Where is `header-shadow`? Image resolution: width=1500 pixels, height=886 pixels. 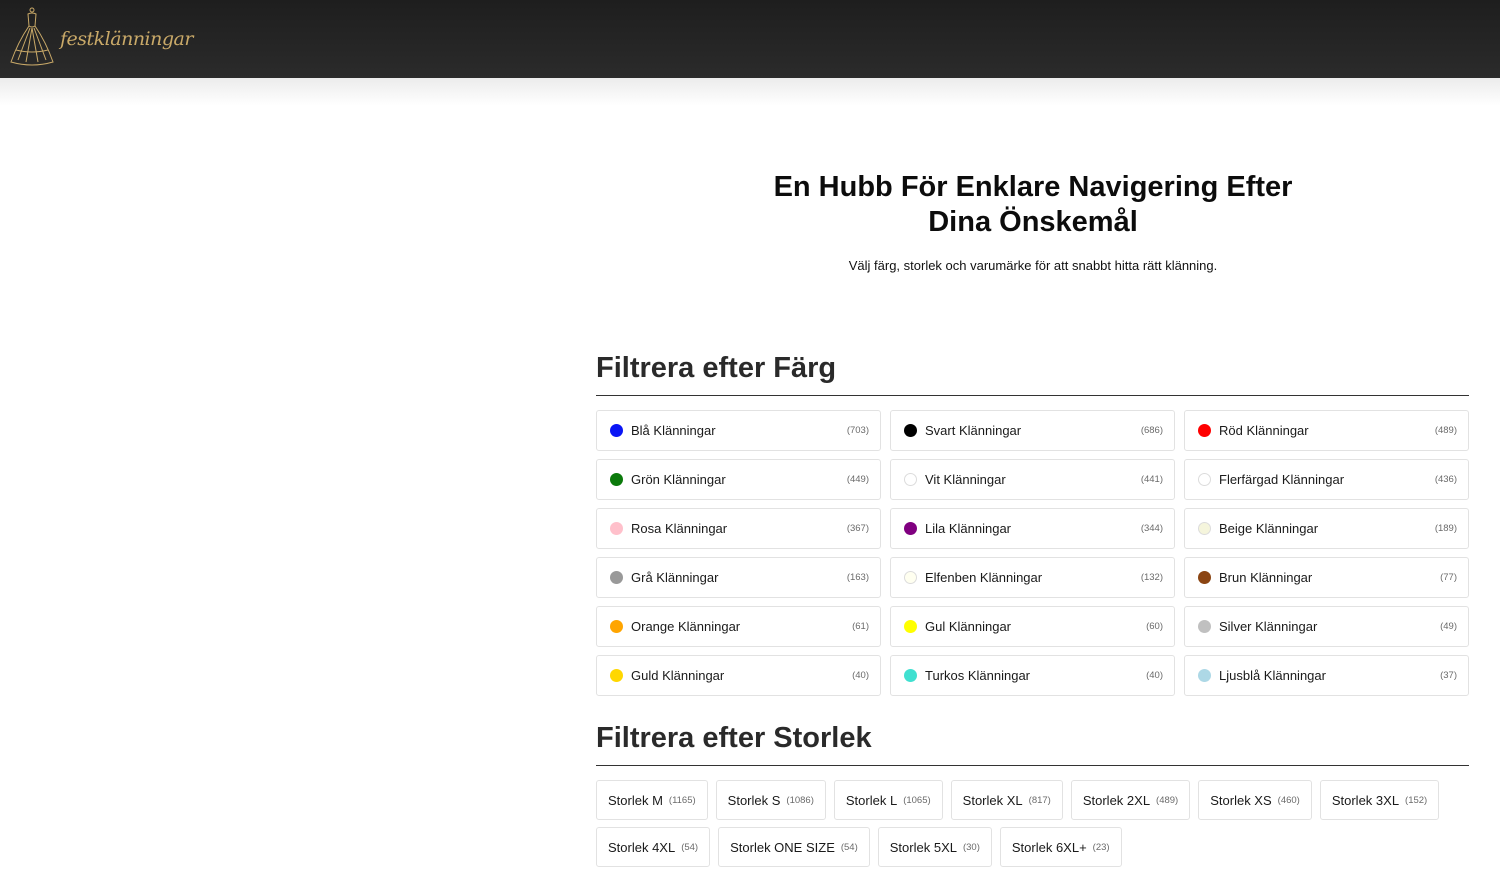 header-shadow is located at coordinates (750, 92).